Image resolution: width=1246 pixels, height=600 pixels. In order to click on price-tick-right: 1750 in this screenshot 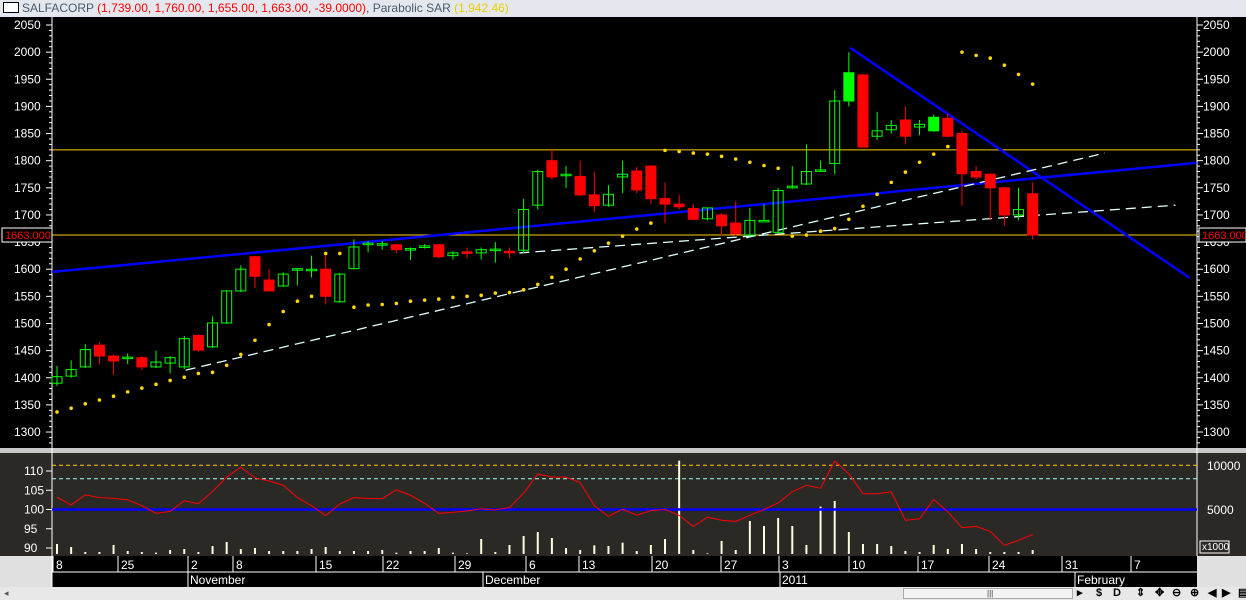, I will do `click(1216, 188)`.